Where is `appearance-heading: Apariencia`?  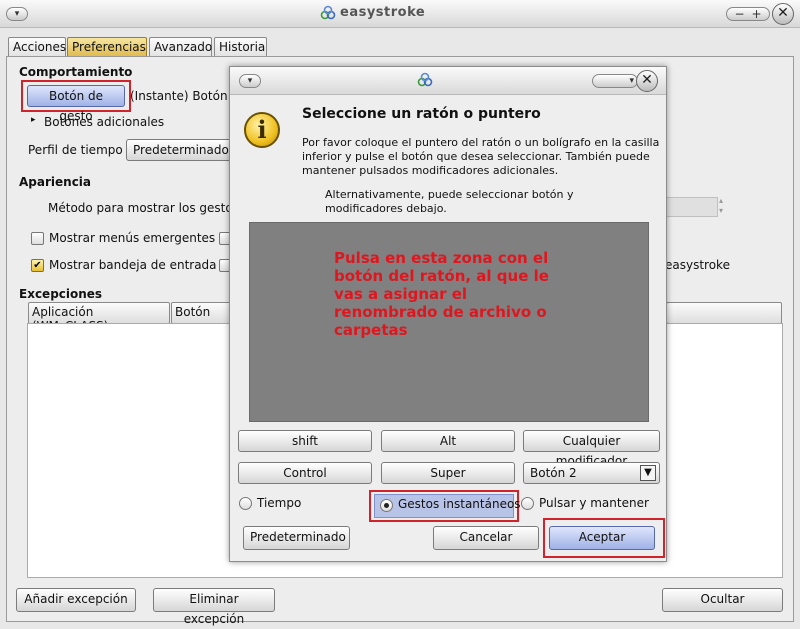
appearance-heading: Apariencia is located at coordinates (55, 182).